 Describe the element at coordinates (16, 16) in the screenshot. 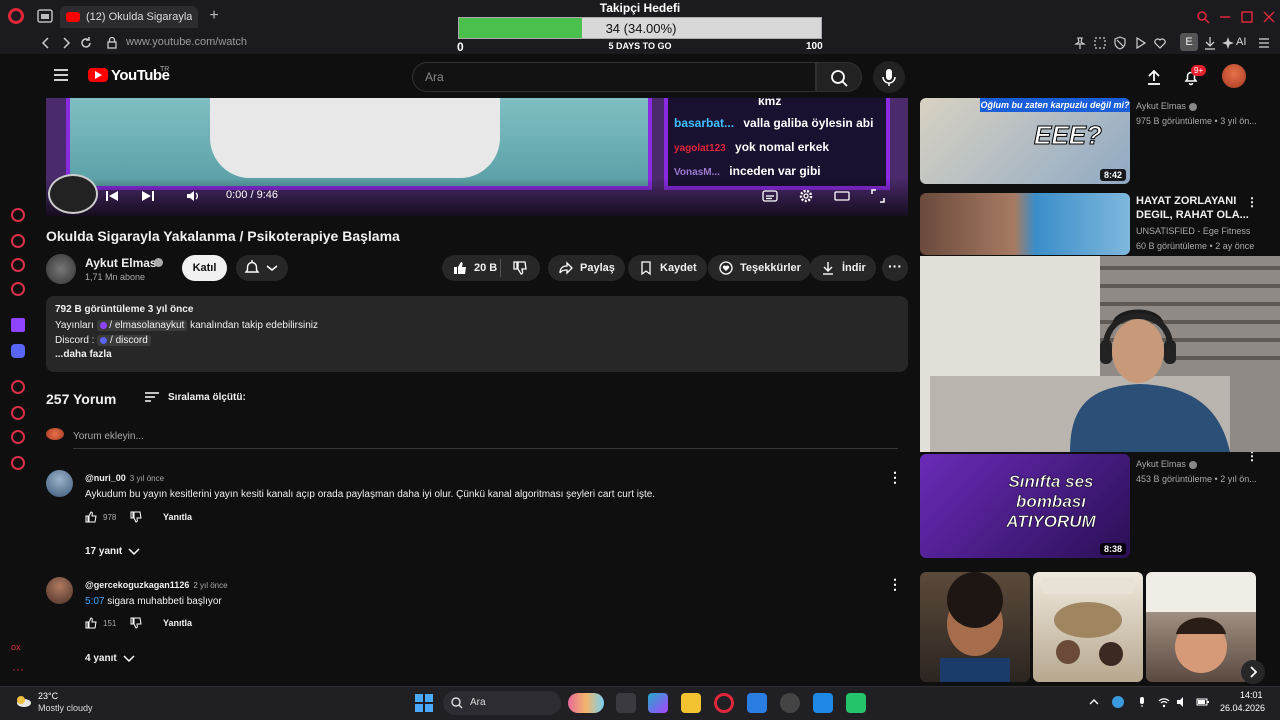

I see `opera-logo-icon` at that location.